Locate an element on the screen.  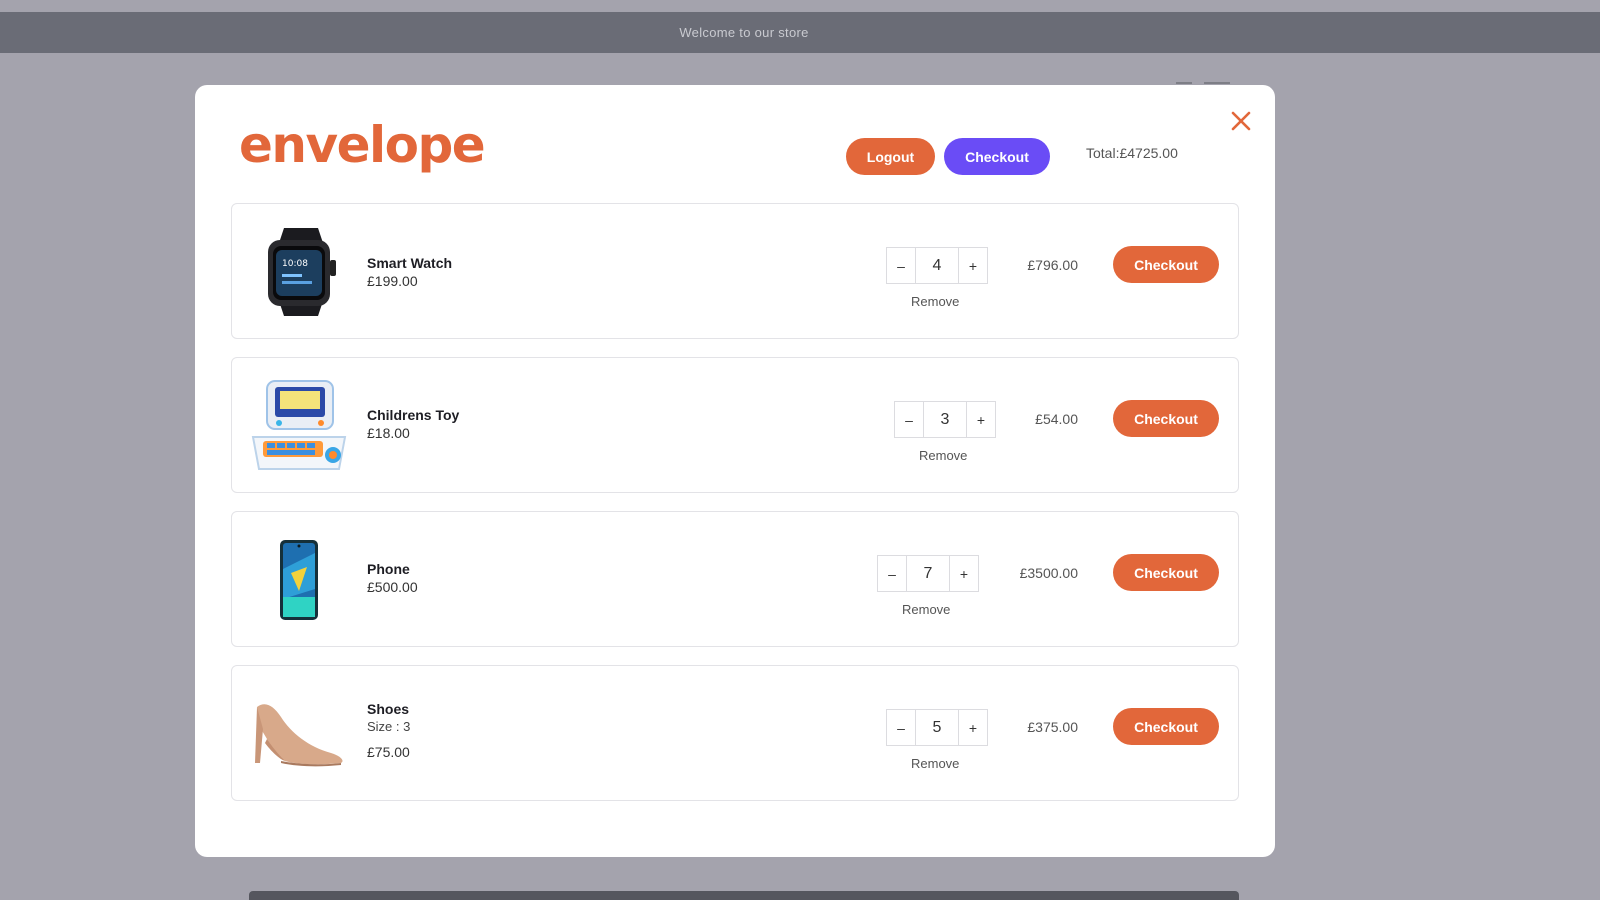
total-value: £4725.00 is located at coordinates (1148, 153).